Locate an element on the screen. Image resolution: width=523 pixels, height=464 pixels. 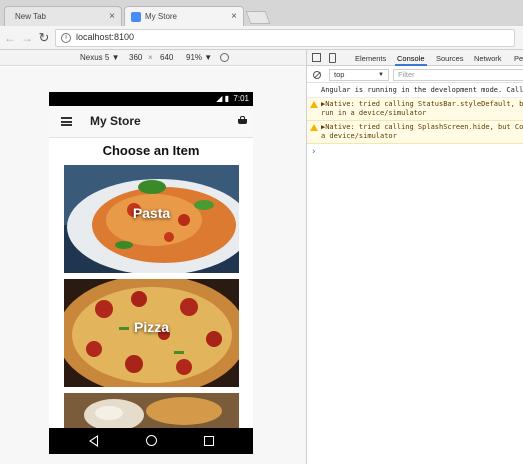
clear-console-icon is located at coordinates (317, 75).